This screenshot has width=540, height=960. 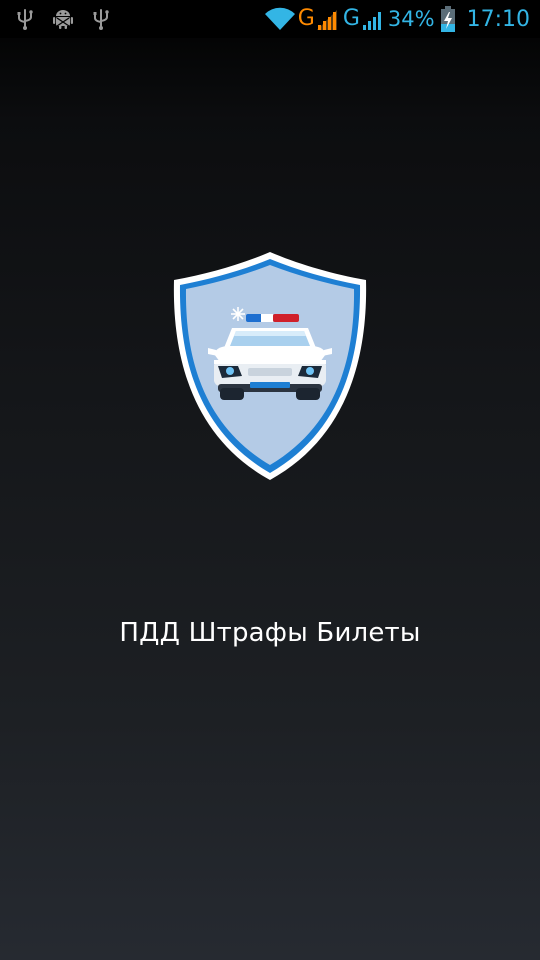 I want to click on notification-icons, so click(x=55, y=19).